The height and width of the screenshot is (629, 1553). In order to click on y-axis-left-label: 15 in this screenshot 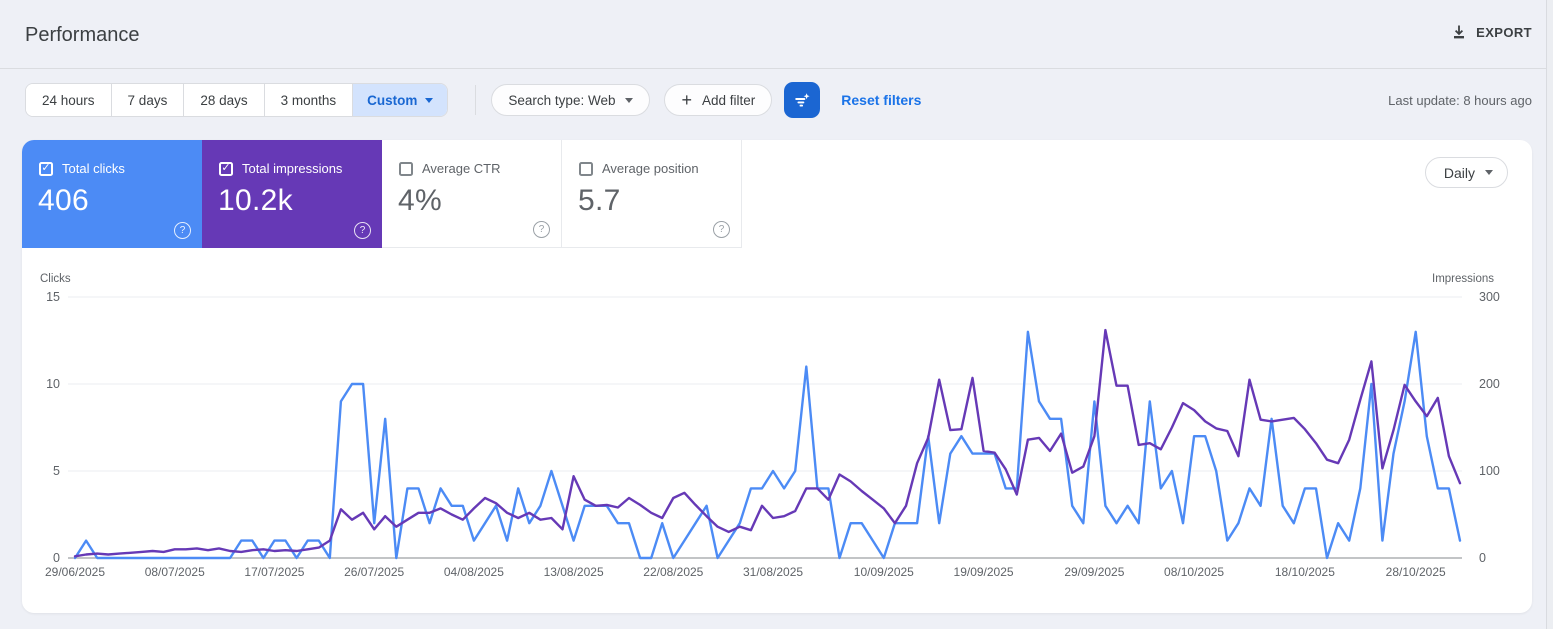, I will do `click(53, 297)`.